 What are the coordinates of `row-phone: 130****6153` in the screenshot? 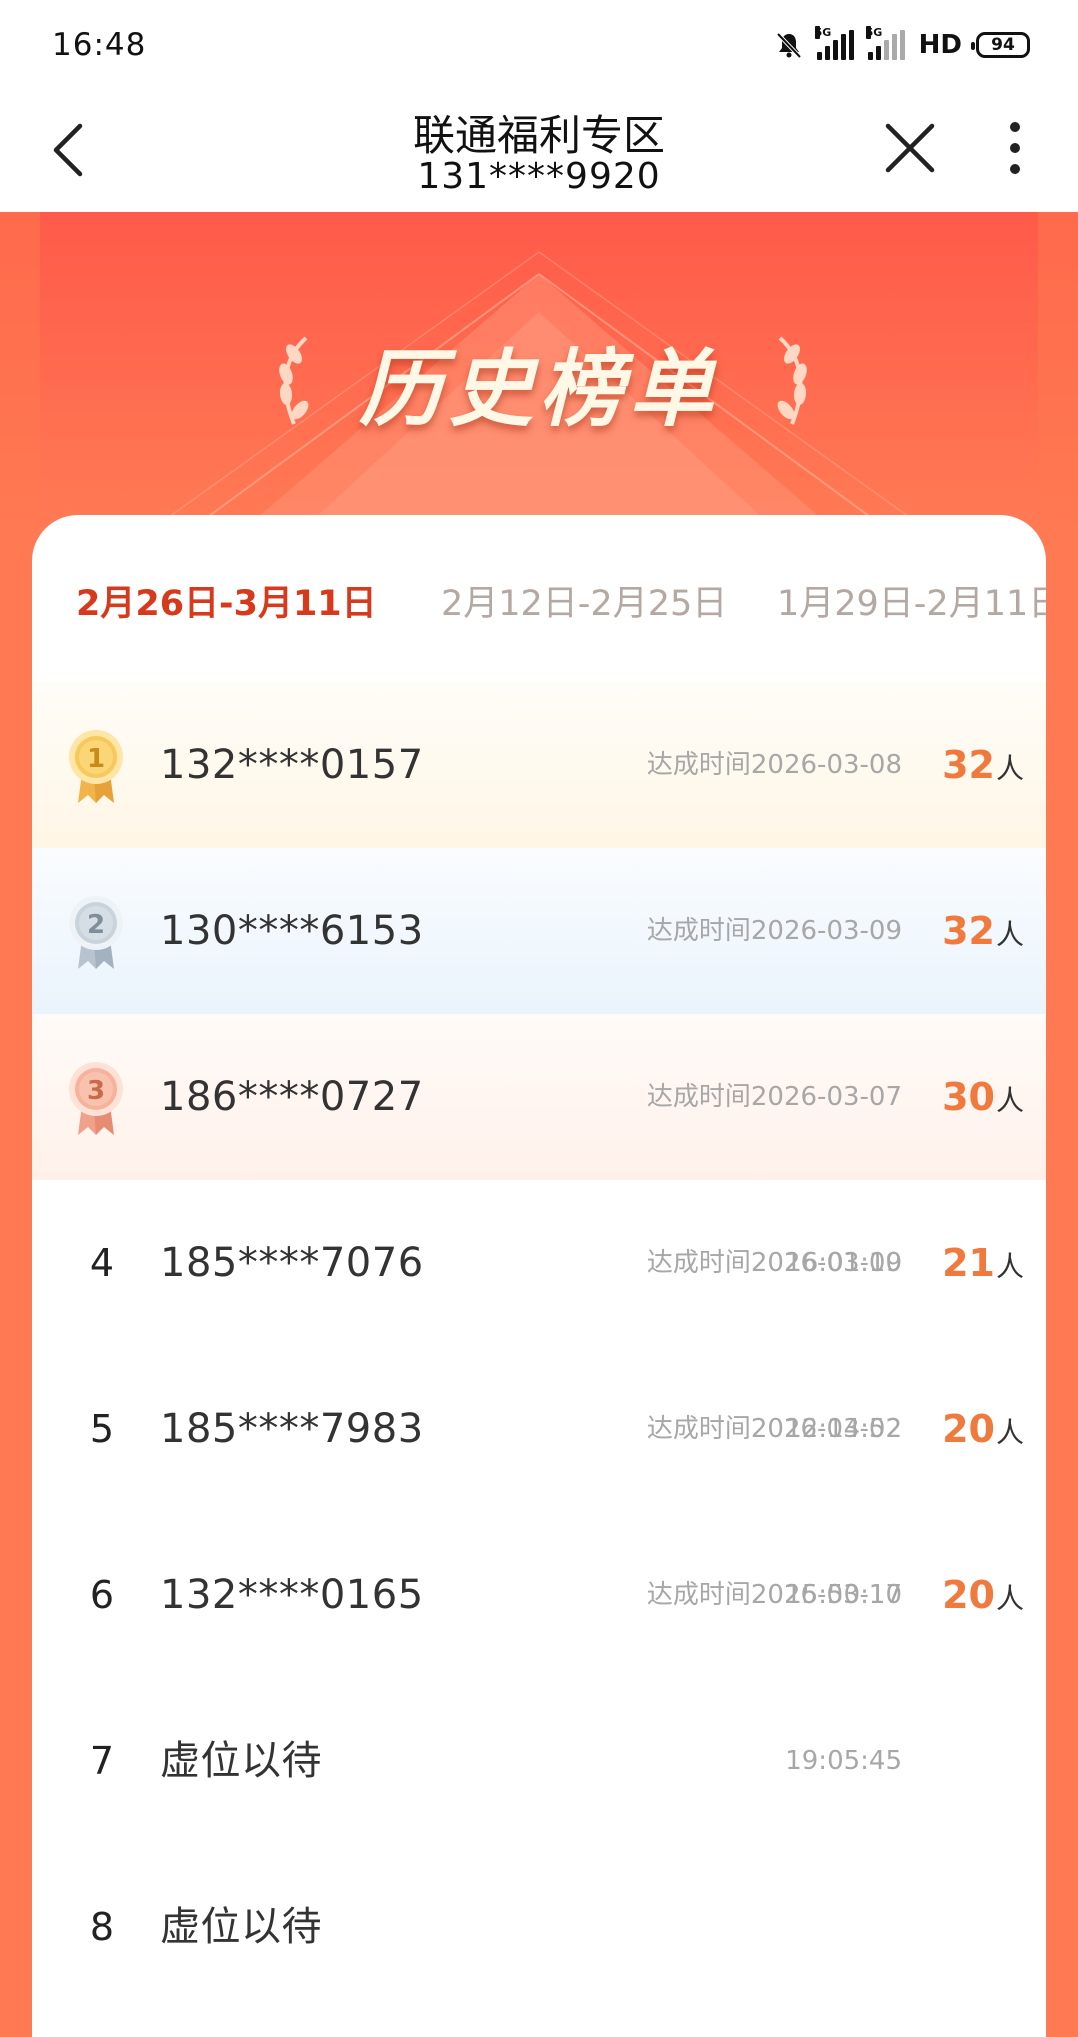 It's located at (292, 931).